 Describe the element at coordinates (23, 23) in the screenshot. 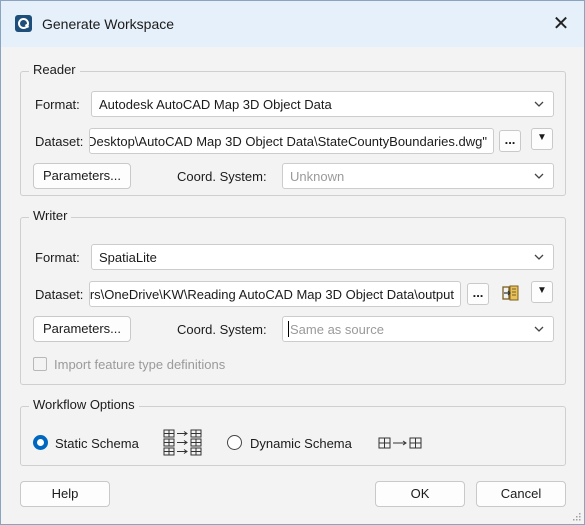

I see `fme-workspace-icon` at that location.